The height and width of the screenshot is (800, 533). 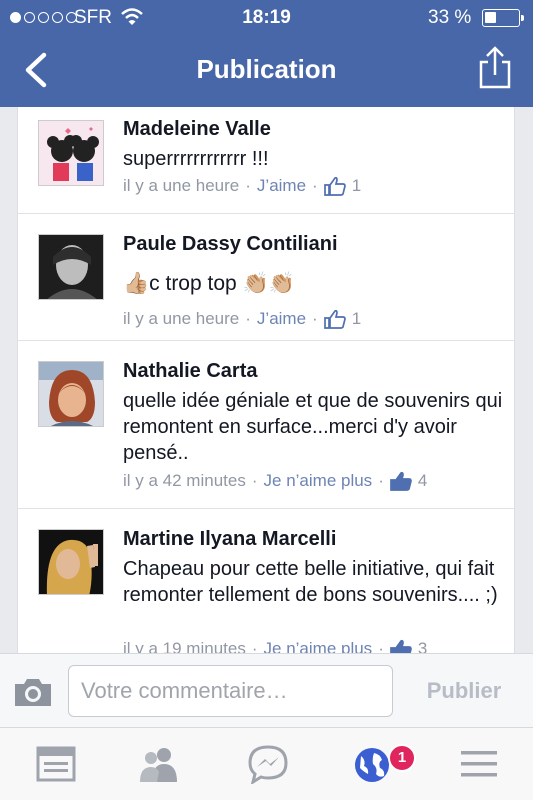 What do you see at coordinates (402, 758) in the screenshot?
I see `notifications-badge: 1` at bounding box center [402, 758].